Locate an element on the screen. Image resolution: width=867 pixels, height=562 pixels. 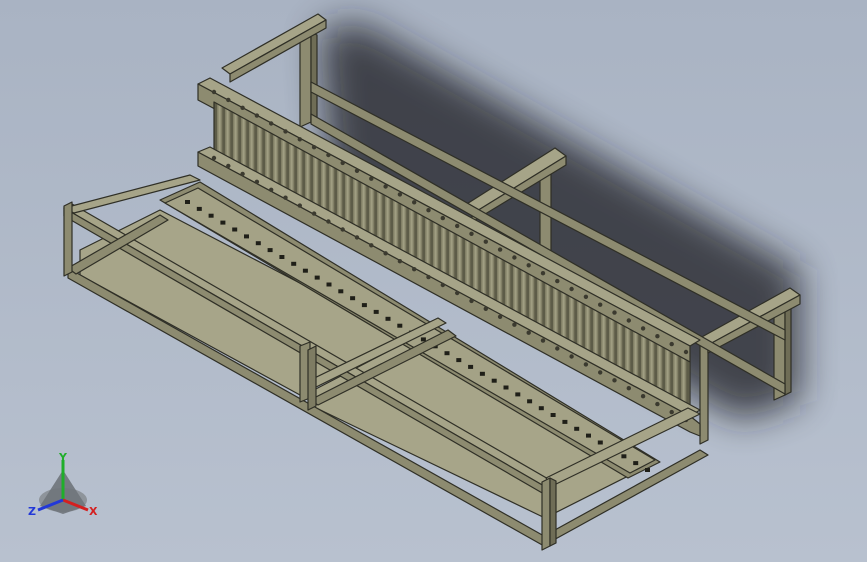
triad-y-label: Y is located at coordinates (63, 457).